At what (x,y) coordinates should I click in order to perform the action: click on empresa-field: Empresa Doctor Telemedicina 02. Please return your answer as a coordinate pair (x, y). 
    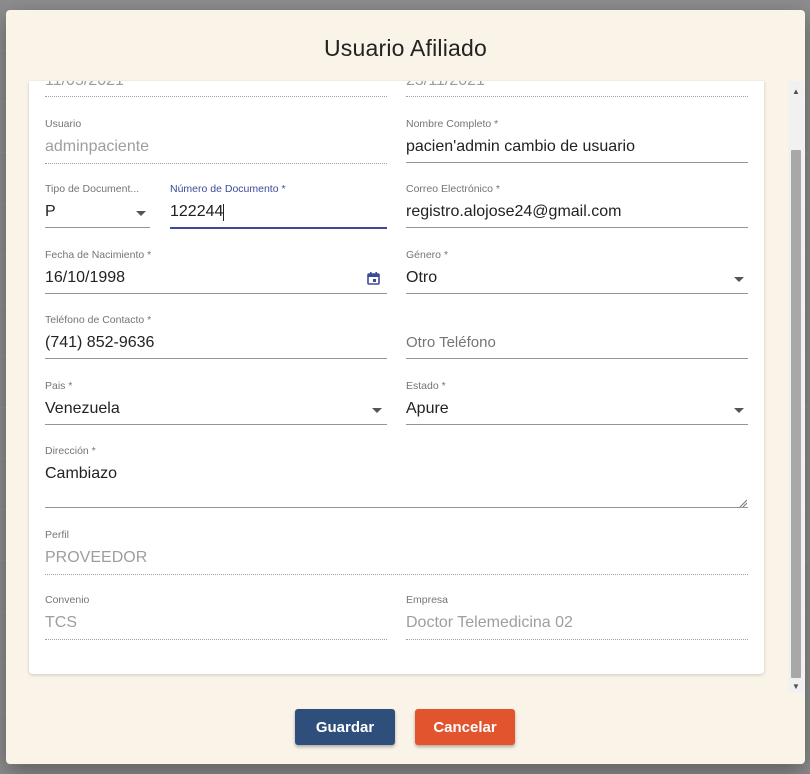
    Looking at the image, I should click on (577, 617).